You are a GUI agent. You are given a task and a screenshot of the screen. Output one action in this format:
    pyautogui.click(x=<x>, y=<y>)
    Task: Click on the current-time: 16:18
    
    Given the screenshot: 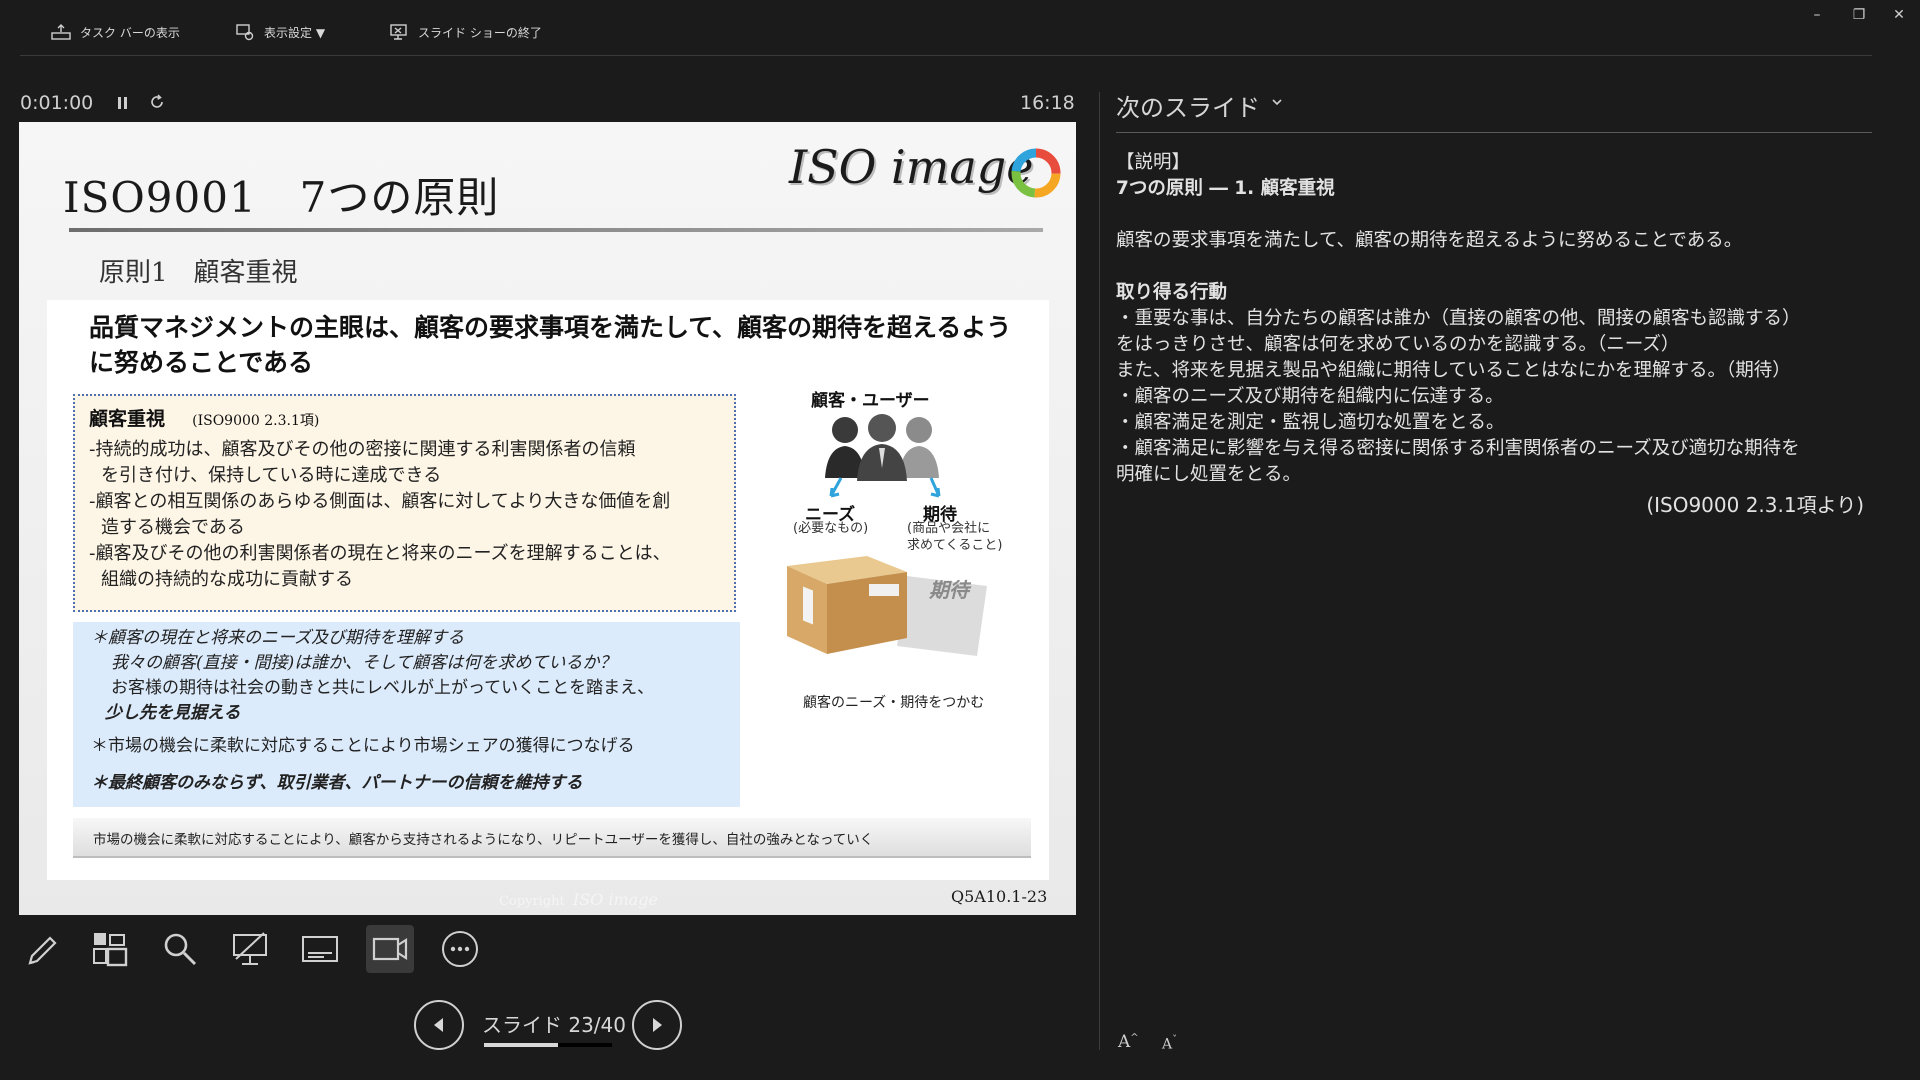 What is the action you would take?
    pyautogui.click(x=1047, y=103)
    